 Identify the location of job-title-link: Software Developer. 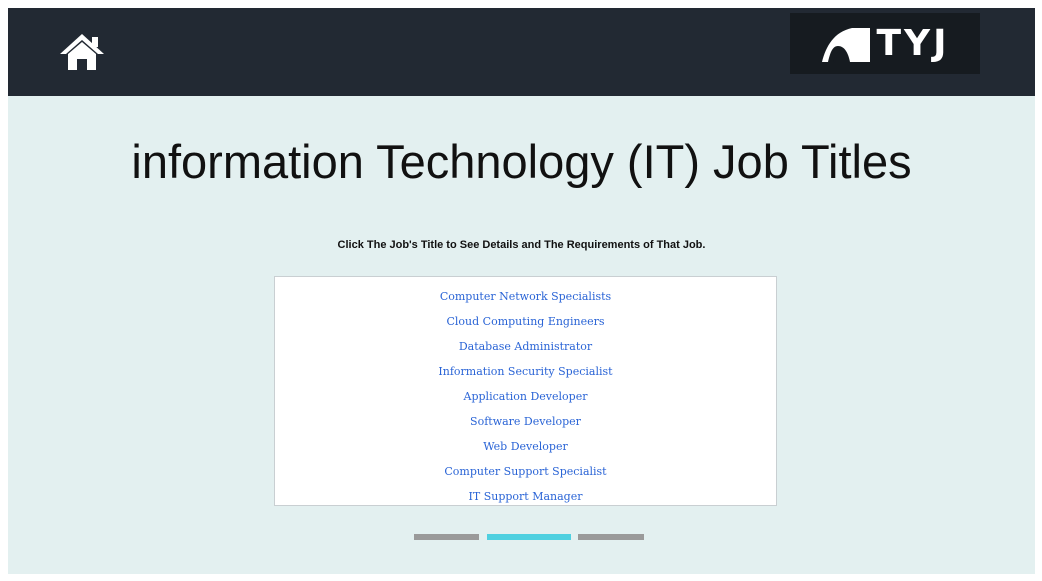
(525, 421).